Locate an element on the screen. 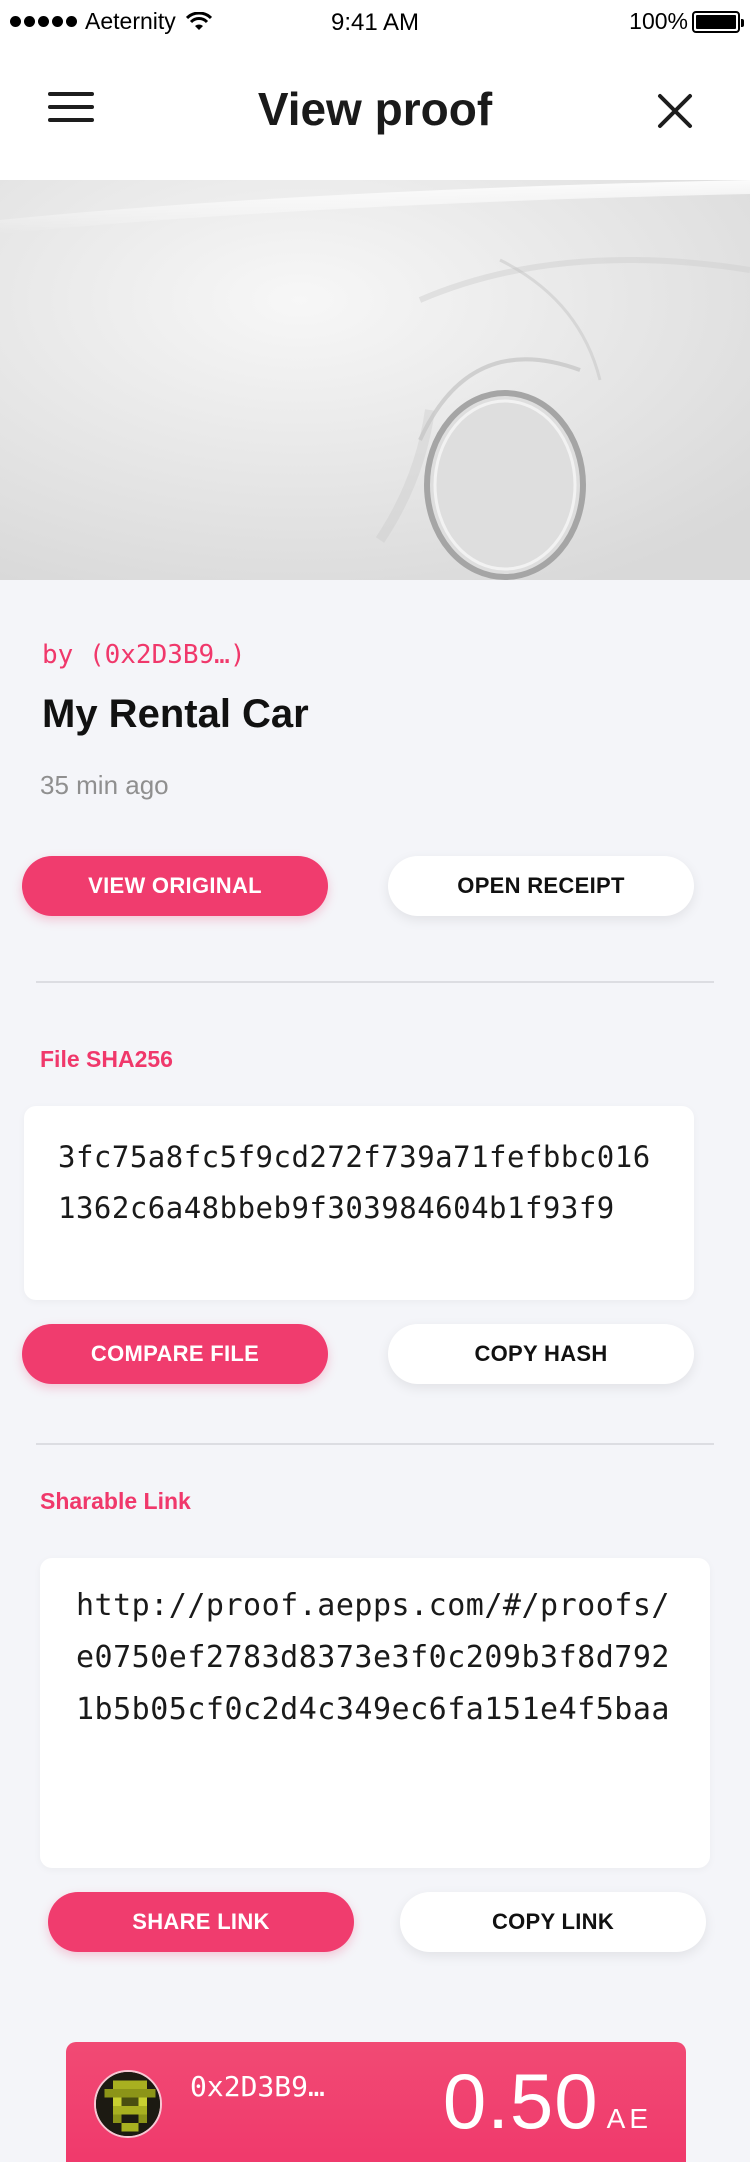  view-original-button: VIEW ORIGINAL is located at coordinates (175, 886).